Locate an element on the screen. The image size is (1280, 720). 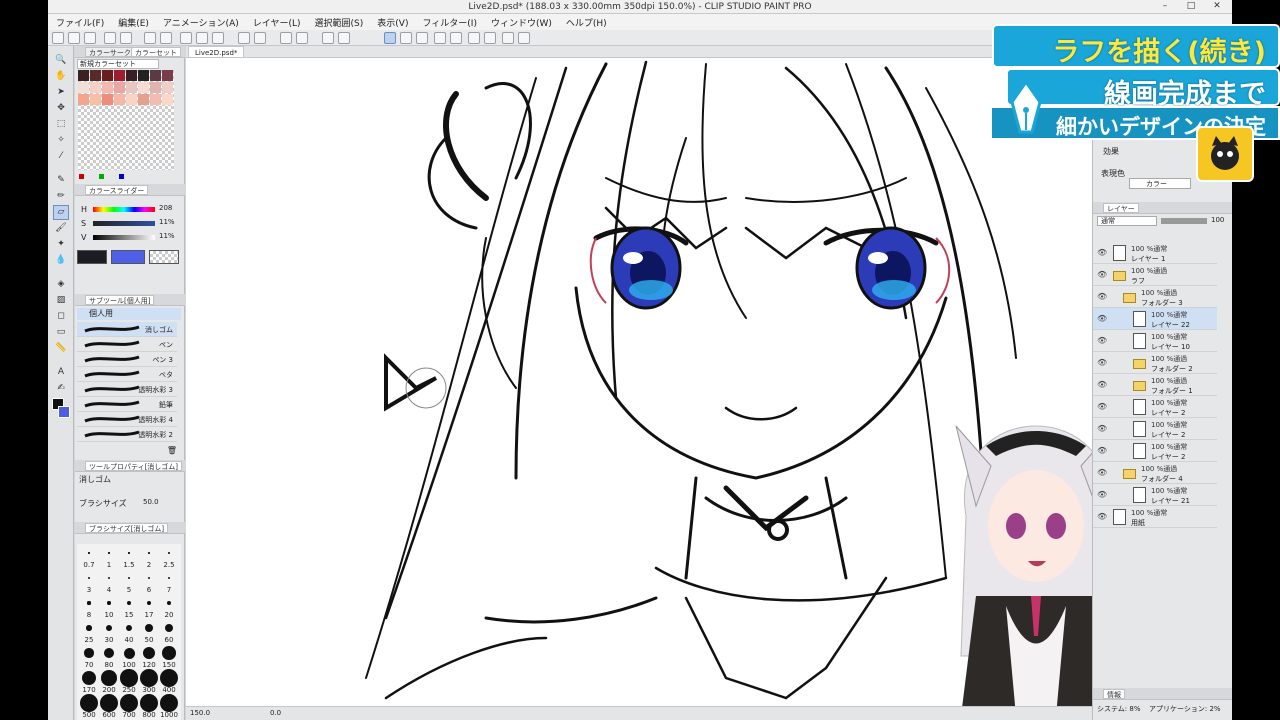
open-file-icon is located at coordinates (74, 38).